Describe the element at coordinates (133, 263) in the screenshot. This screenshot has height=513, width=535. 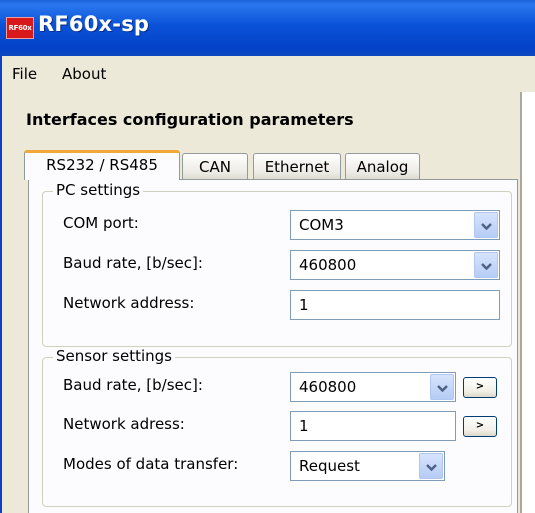
I see `pc-baud-label: Baud rate, [b/sec]:` at that location.